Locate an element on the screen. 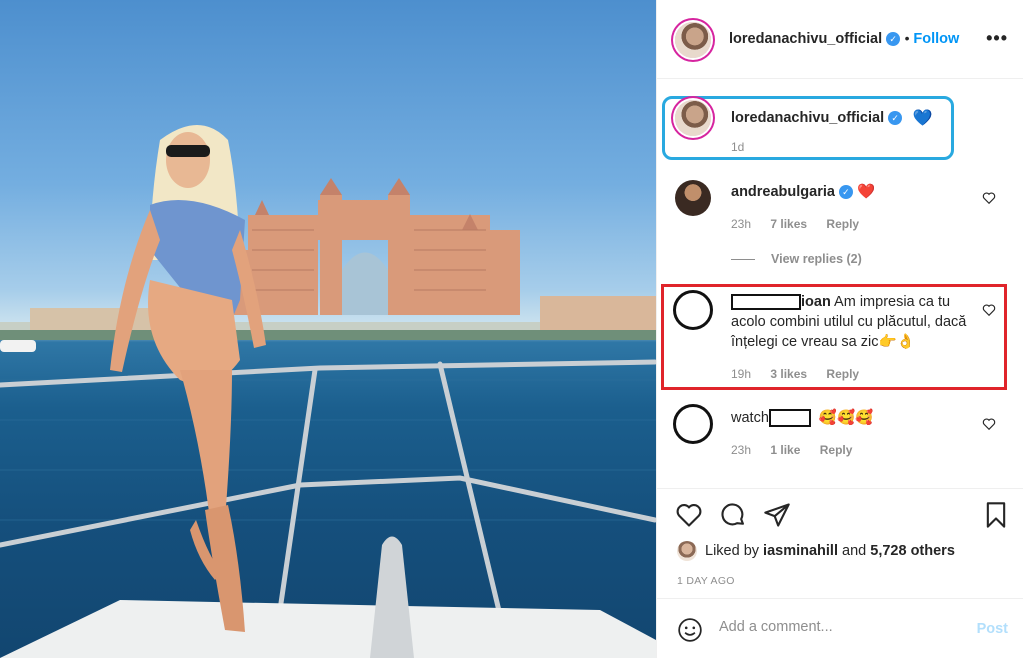 The image size is (1023, 658). commenter-username: ioan is located at coordinates (816, 302).